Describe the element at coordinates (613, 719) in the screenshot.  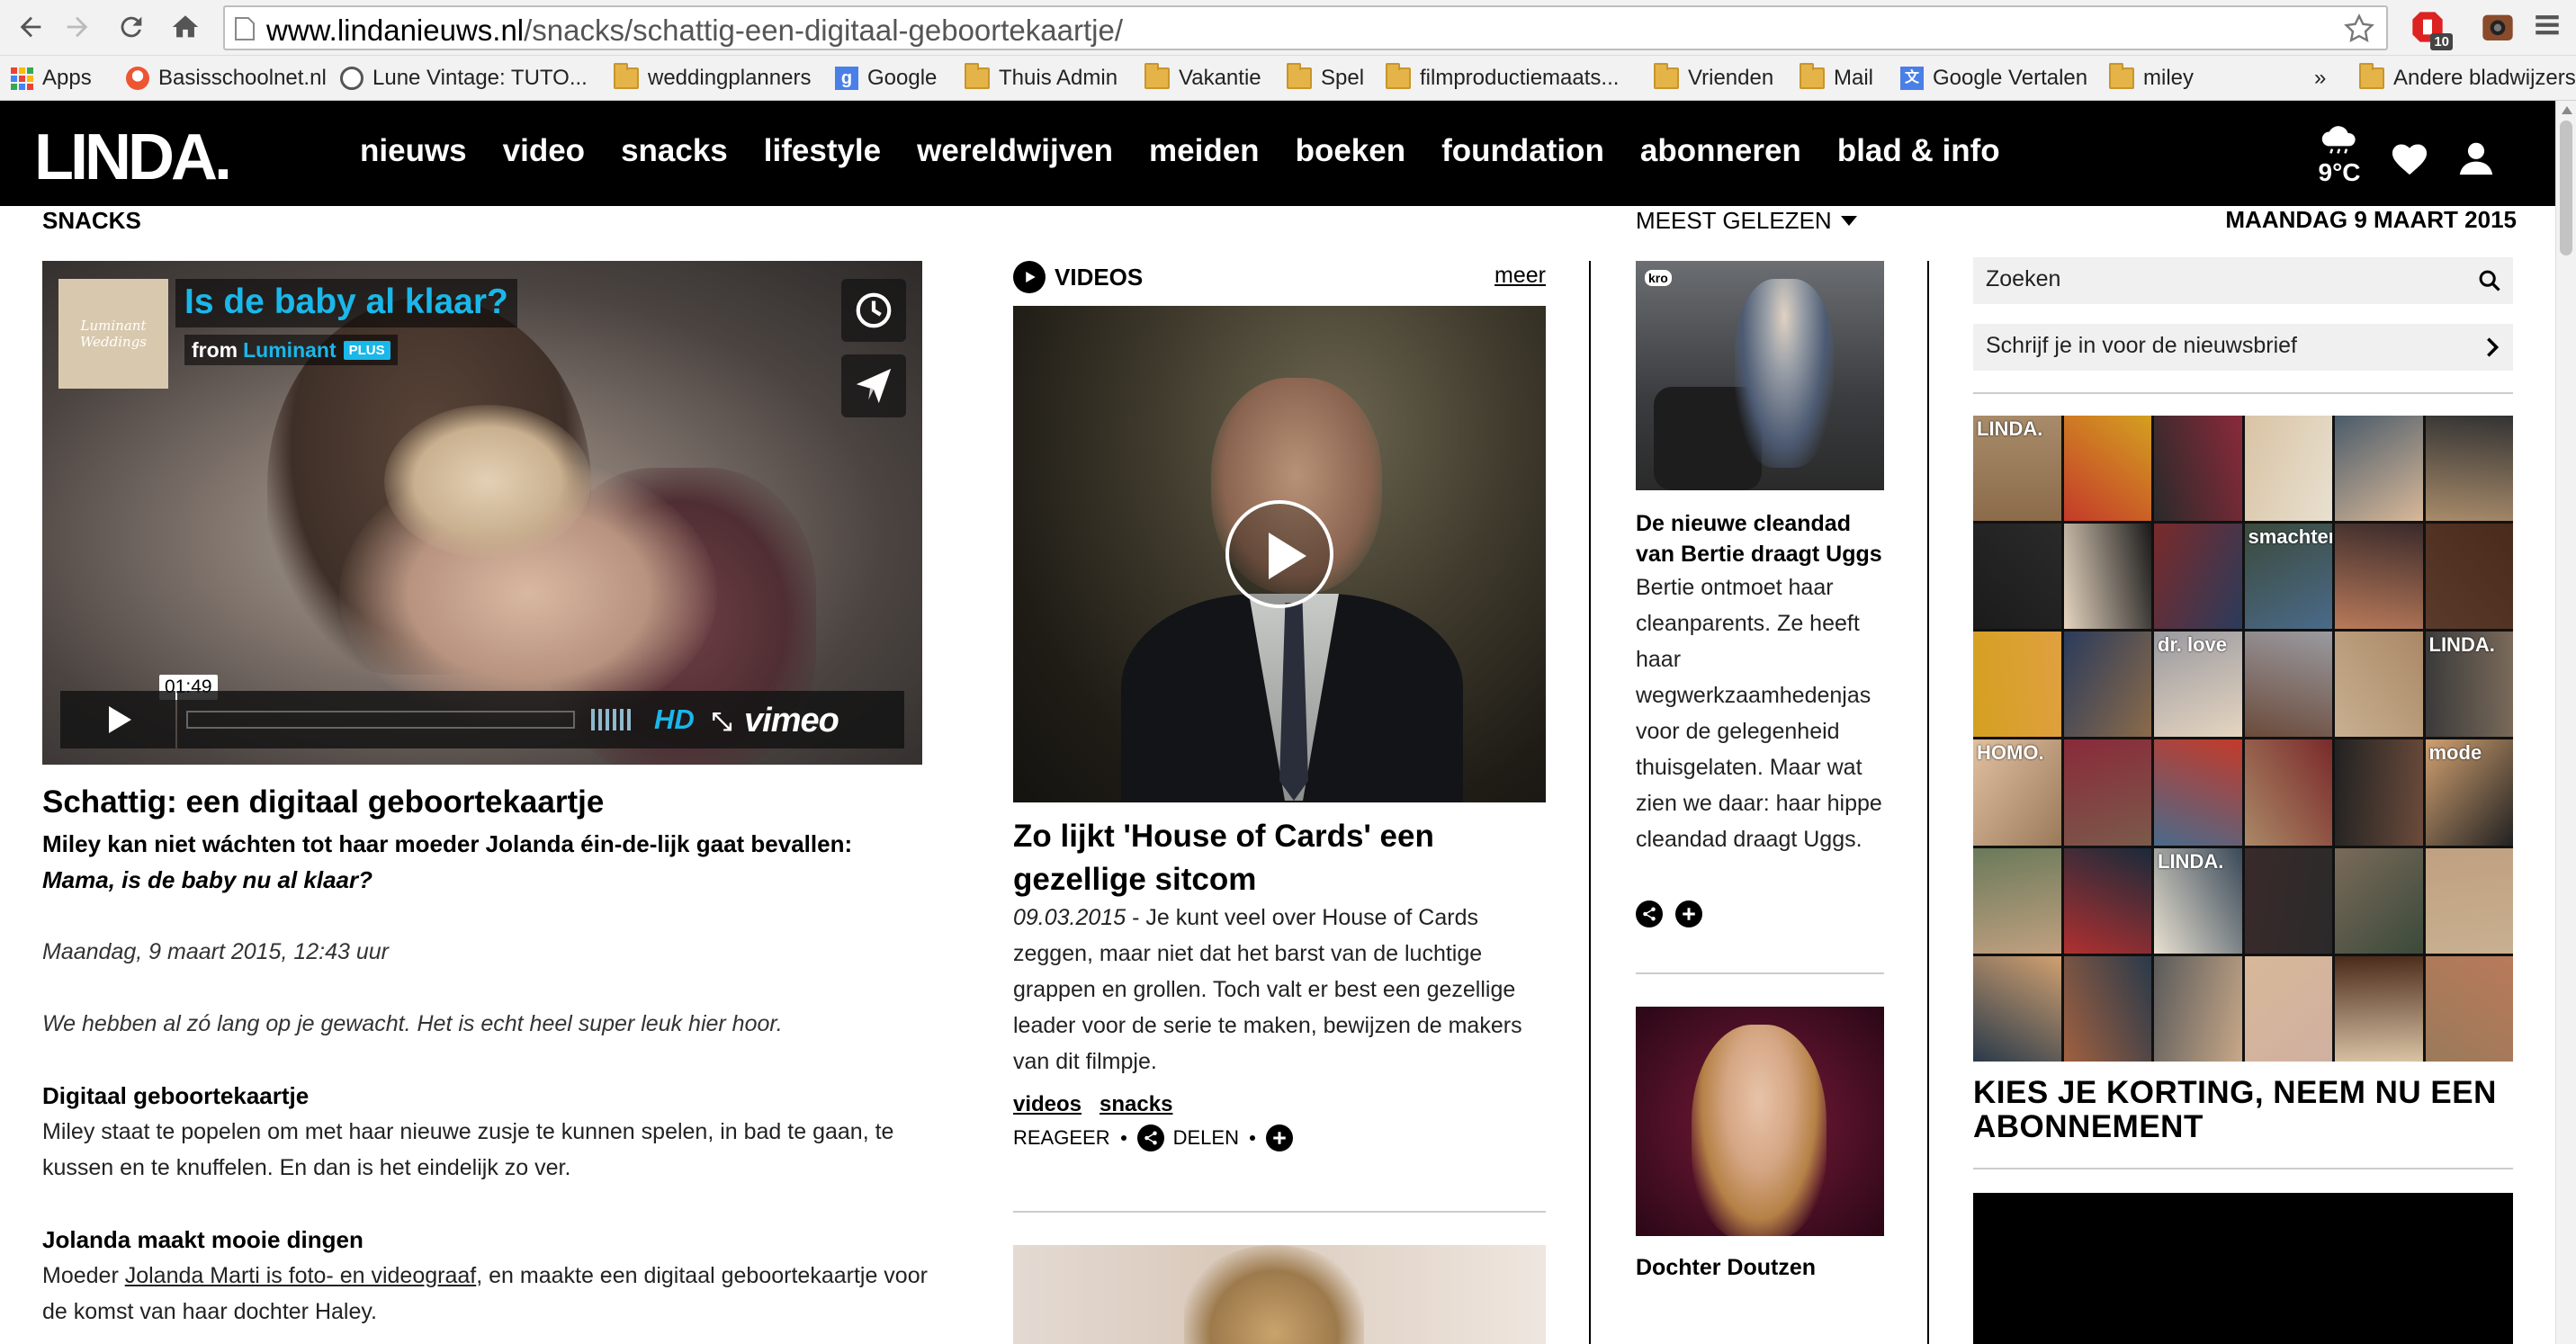
I see `volume-bars` at that location.